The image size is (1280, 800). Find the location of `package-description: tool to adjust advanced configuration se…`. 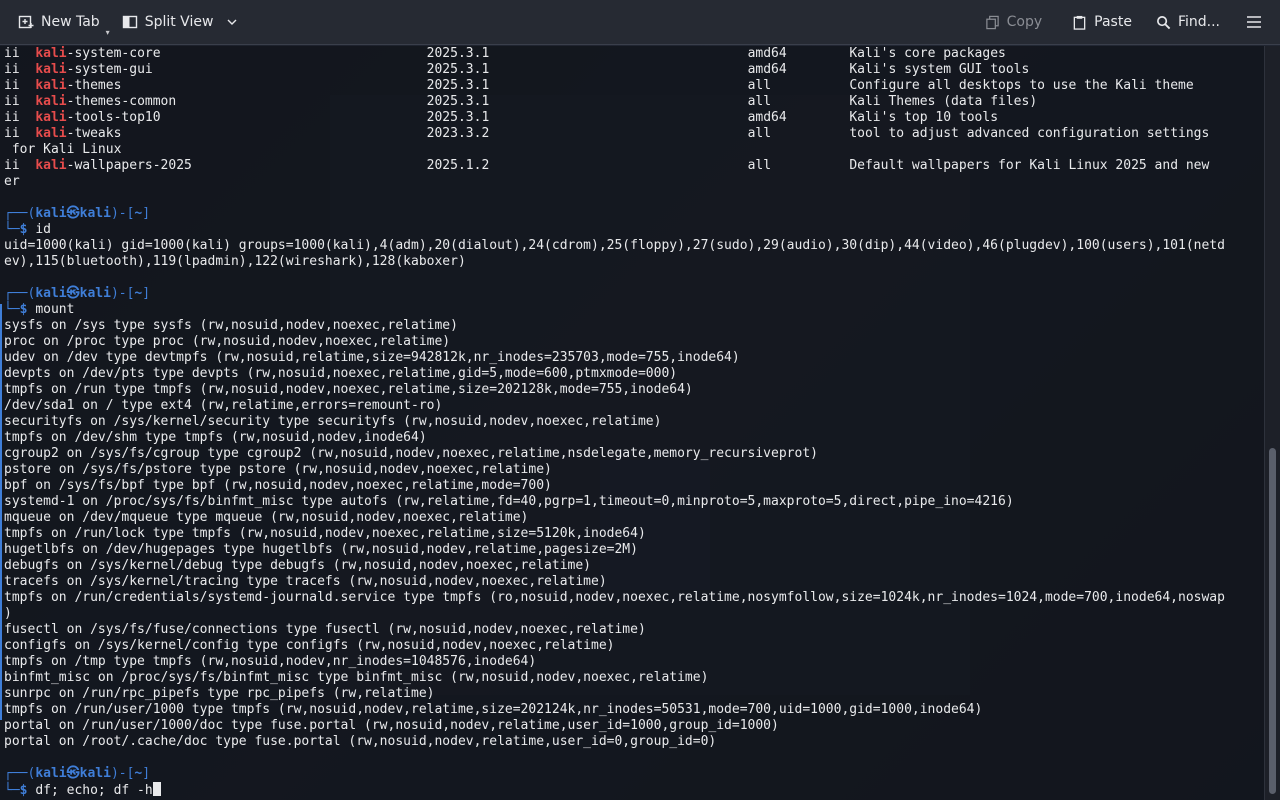

package-description: tool to adjust advanced configuration se… is located at coordinates (1029, 133).